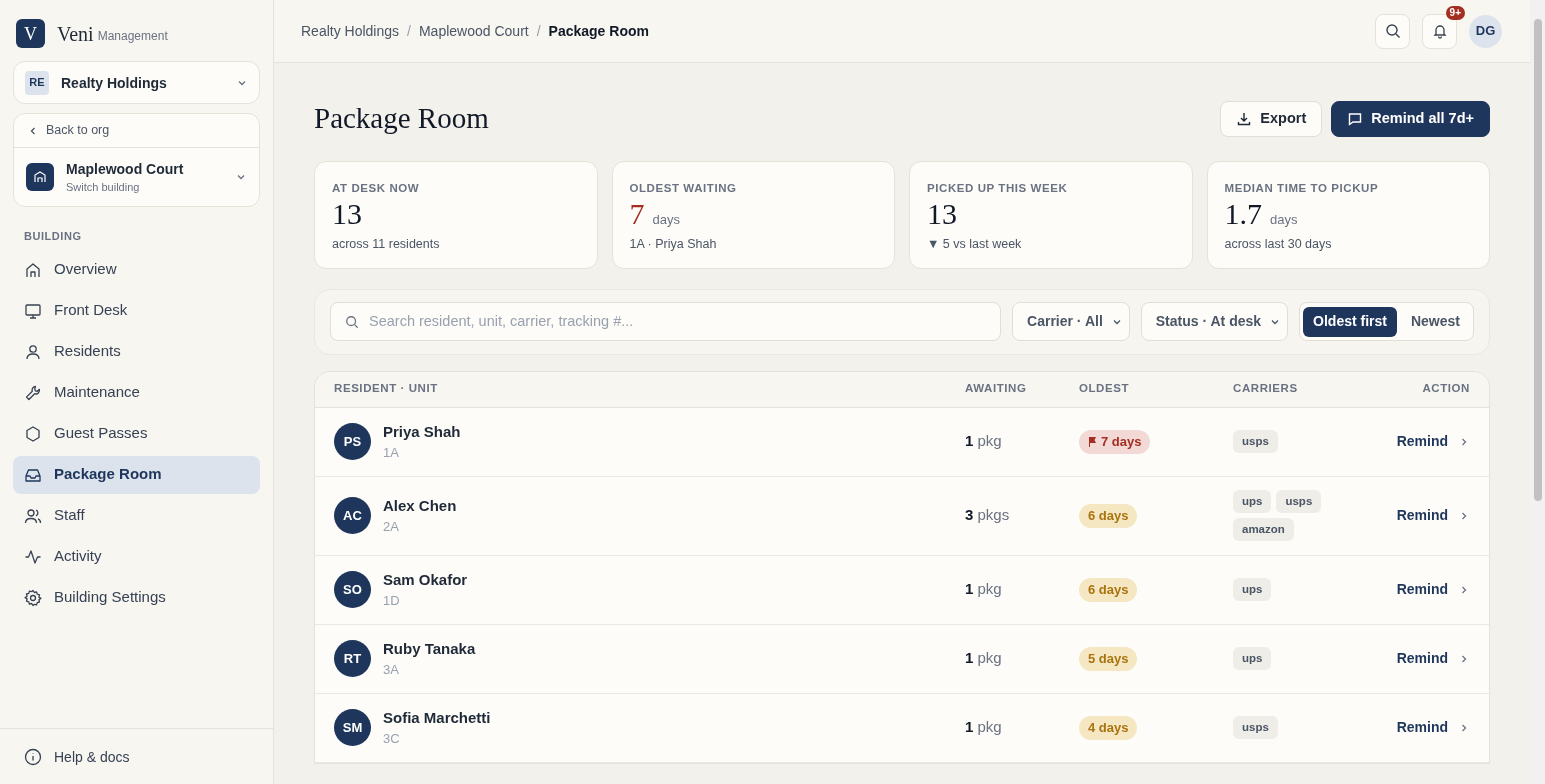  I want to click on package-count: 3 pkgs, so click(988, 515).